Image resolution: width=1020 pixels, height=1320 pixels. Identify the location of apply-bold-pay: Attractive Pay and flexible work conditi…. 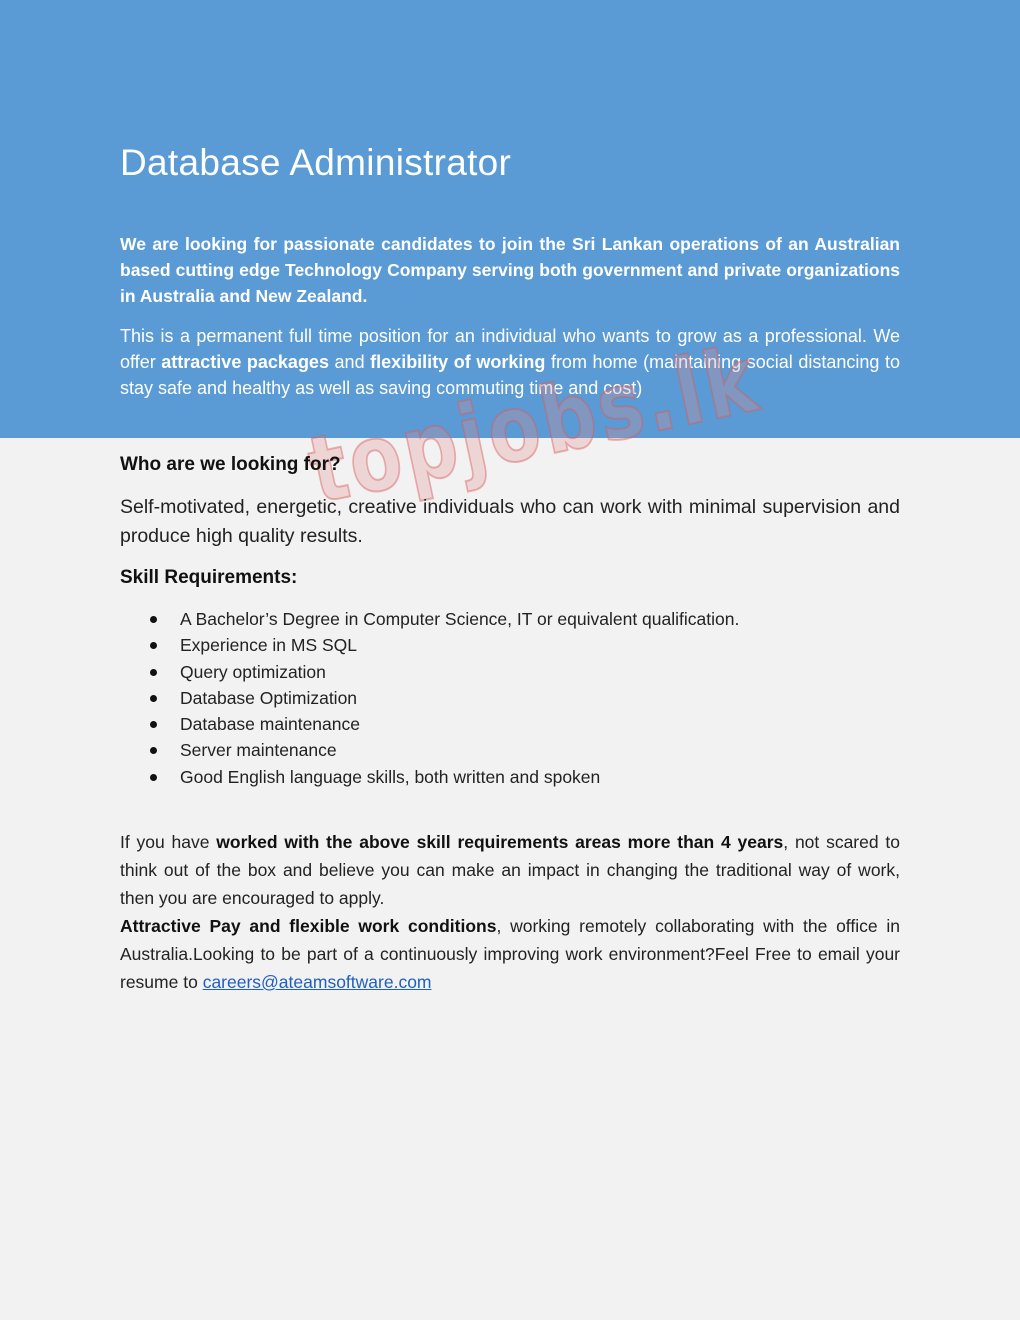
(308, 926).